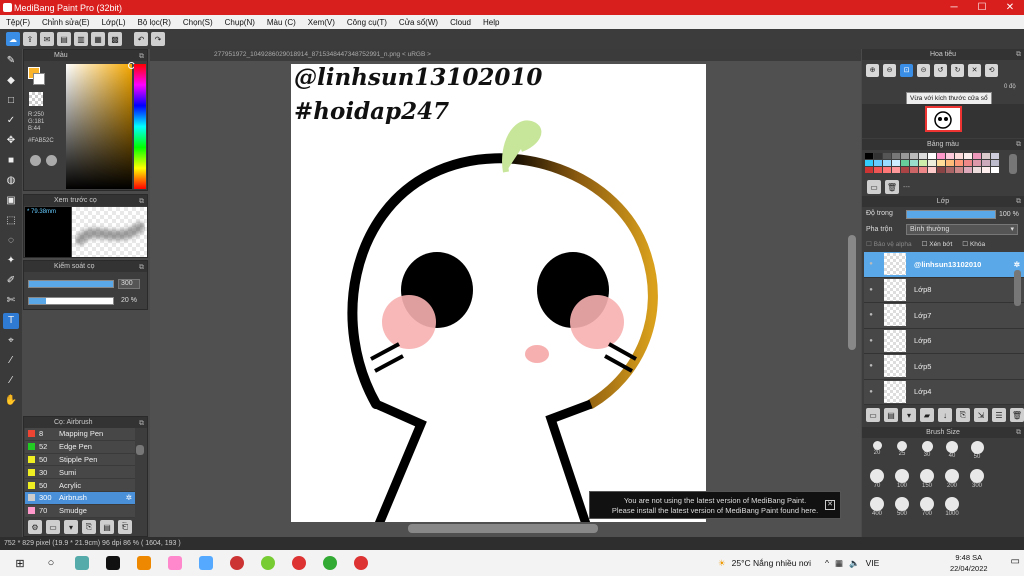 The image size is (1024, 576). I want to click on color-set-icon, so click(51, 160).